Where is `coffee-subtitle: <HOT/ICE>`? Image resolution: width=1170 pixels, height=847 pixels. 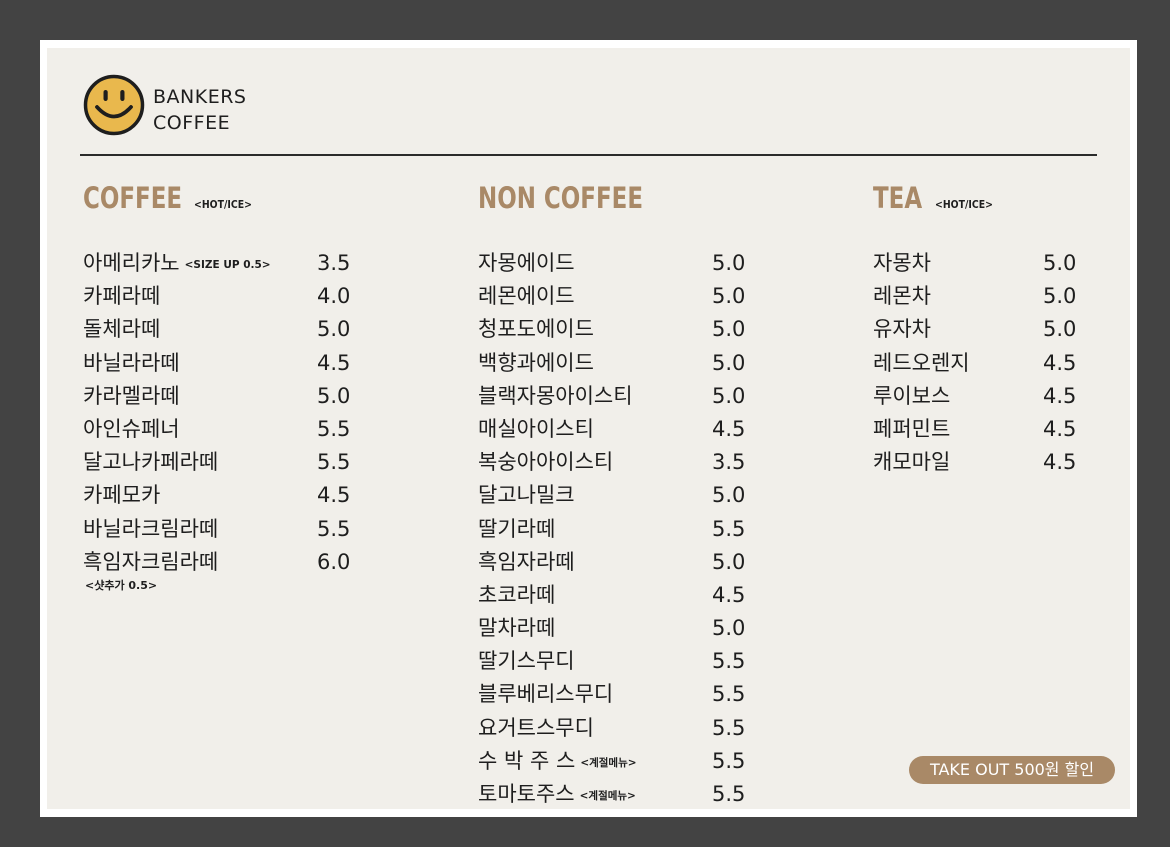
coffee-subtitle: <HOT/ICE> is located at coordinates (222, 204).